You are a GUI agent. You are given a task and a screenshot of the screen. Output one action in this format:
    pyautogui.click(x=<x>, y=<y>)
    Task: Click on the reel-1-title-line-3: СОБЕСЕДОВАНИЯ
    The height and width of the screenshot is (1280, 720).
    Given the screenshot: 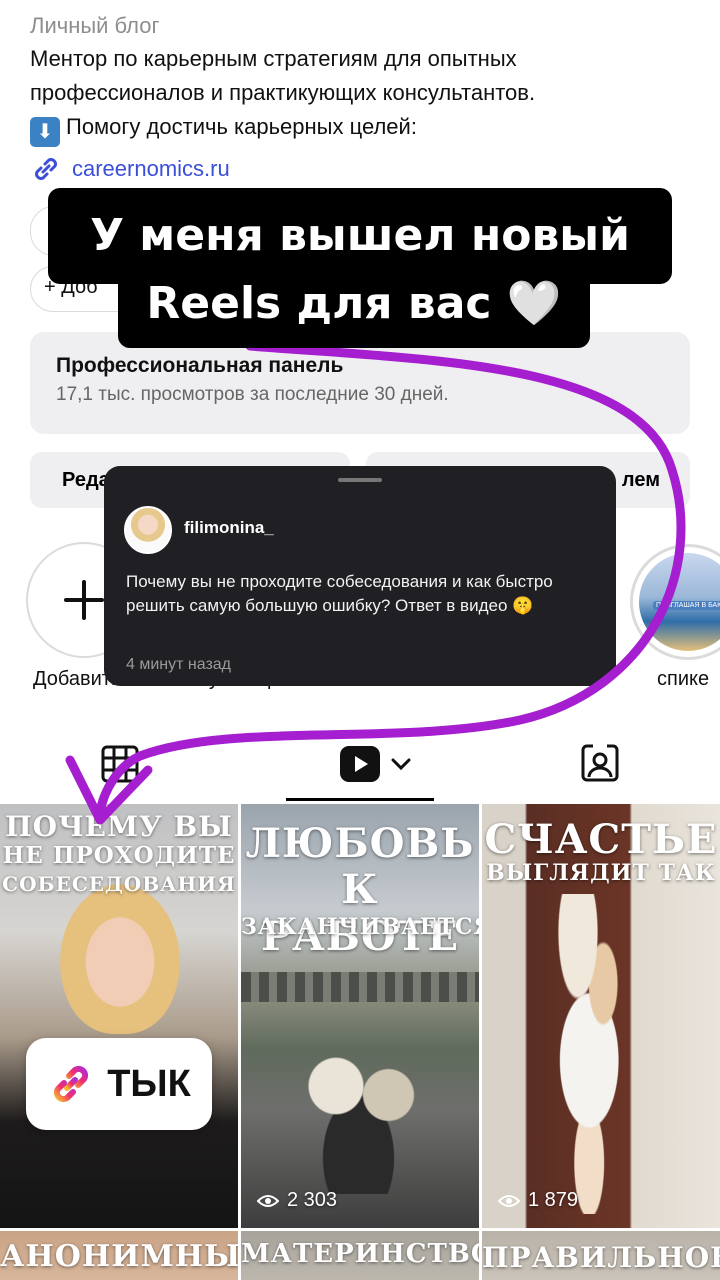 What is the action you would take?
    pyautogui.click(x=119, y=884)
    